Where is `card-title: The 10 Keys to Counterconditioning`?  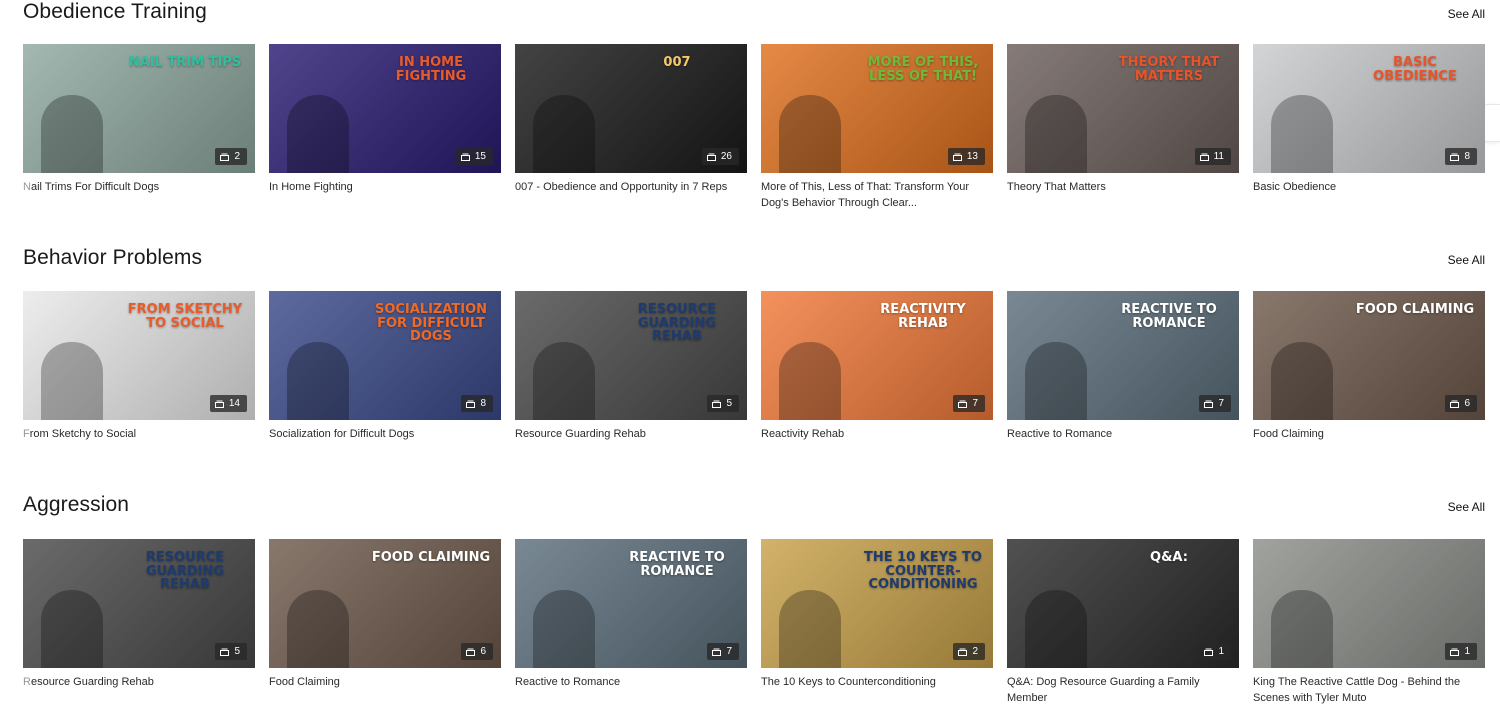 card-title: The 10 Keys to Counterconditioning is located at coordinates (873, 682).